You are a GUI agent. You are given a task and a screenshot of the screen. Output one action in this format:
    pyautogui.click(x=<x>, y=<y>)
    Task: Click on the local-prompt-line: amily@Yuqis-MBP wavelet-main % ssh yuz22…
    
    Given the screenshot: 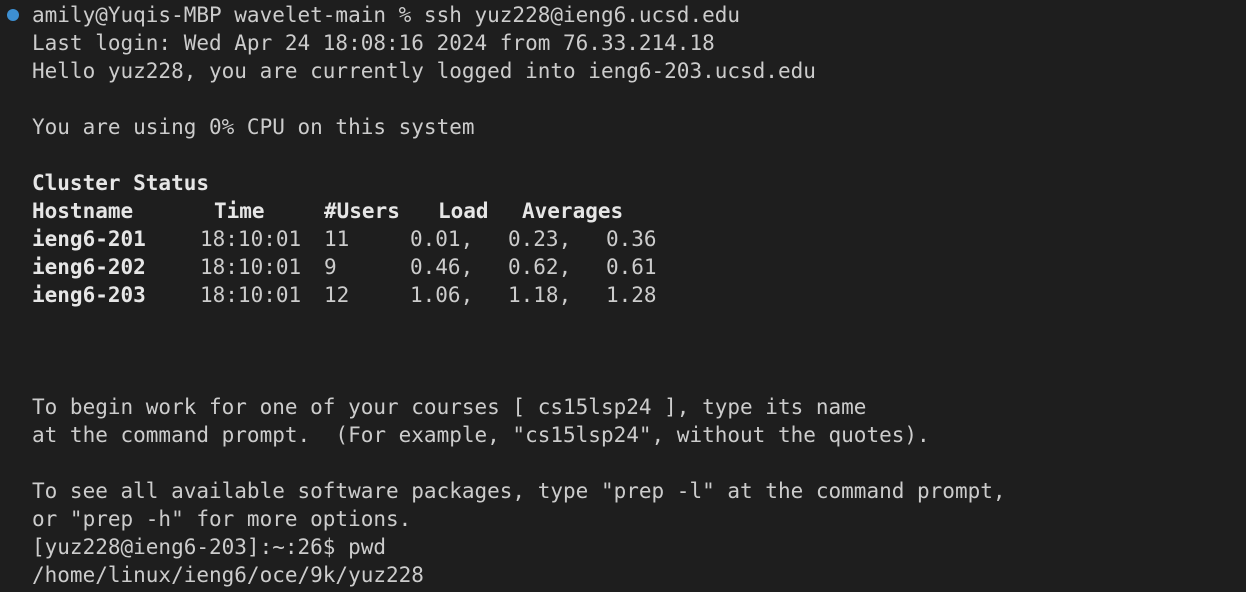 What is the action you would take?
    pyautogui.click(x=386, y=15)
    